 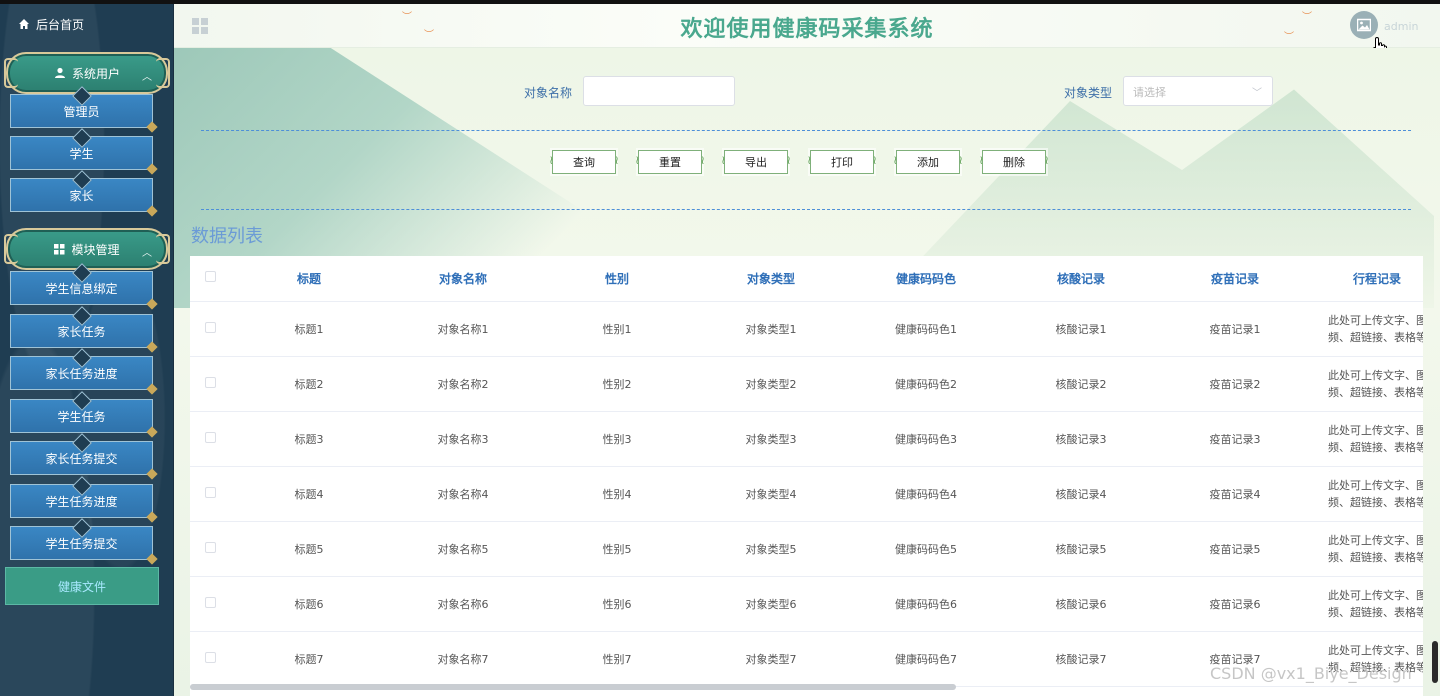 I want to click on object-type-label: 对象类型, so click(x=1088, y=93).